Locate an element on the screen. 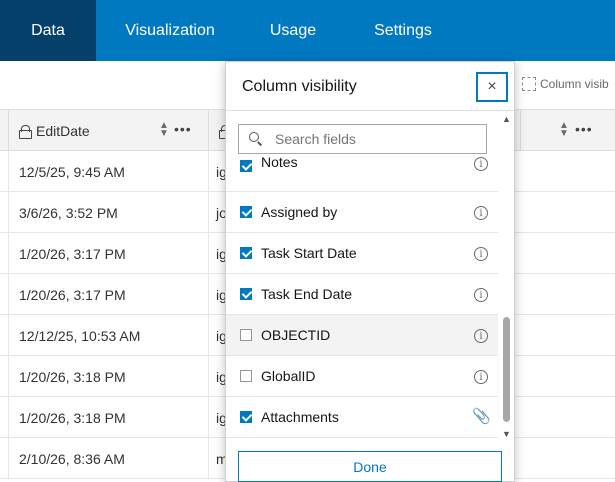 This screenshot has height=482, width=615. field-item-assigned-by: Assigned by i is located at coordinates (362, 212).